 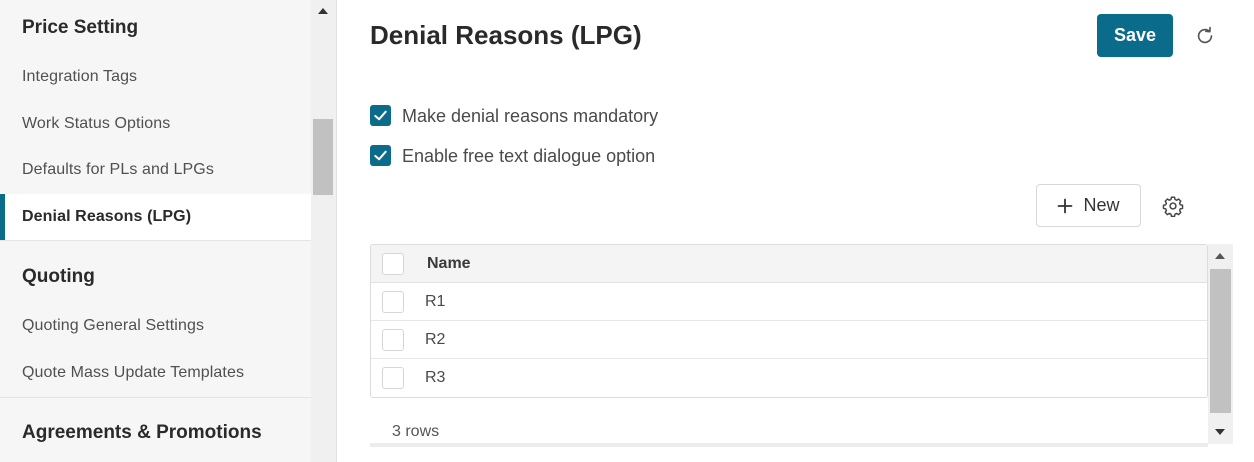 What do you see at coordinates (155, 217) in the screenshot?
I see `sidebar-item-denial-reasons: Denial Reasons (LPG)` at bounding box center [155, 217].